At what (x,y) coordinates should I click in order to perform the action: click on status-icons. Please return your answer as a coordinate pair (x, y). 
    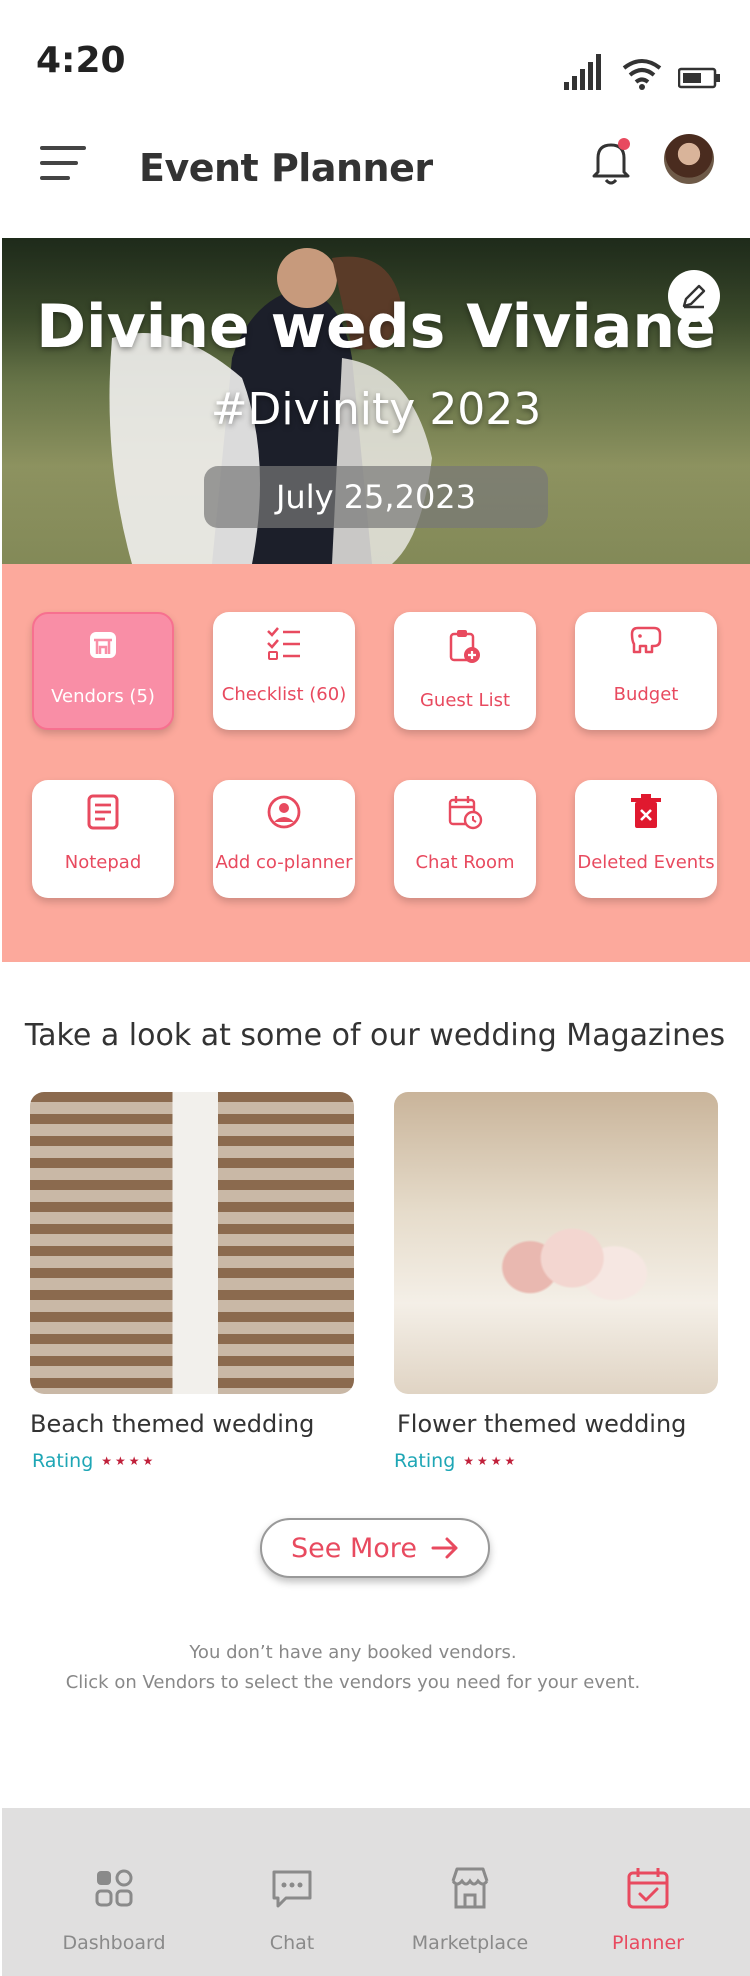
    Looking at the image, I should click on (642, 71).